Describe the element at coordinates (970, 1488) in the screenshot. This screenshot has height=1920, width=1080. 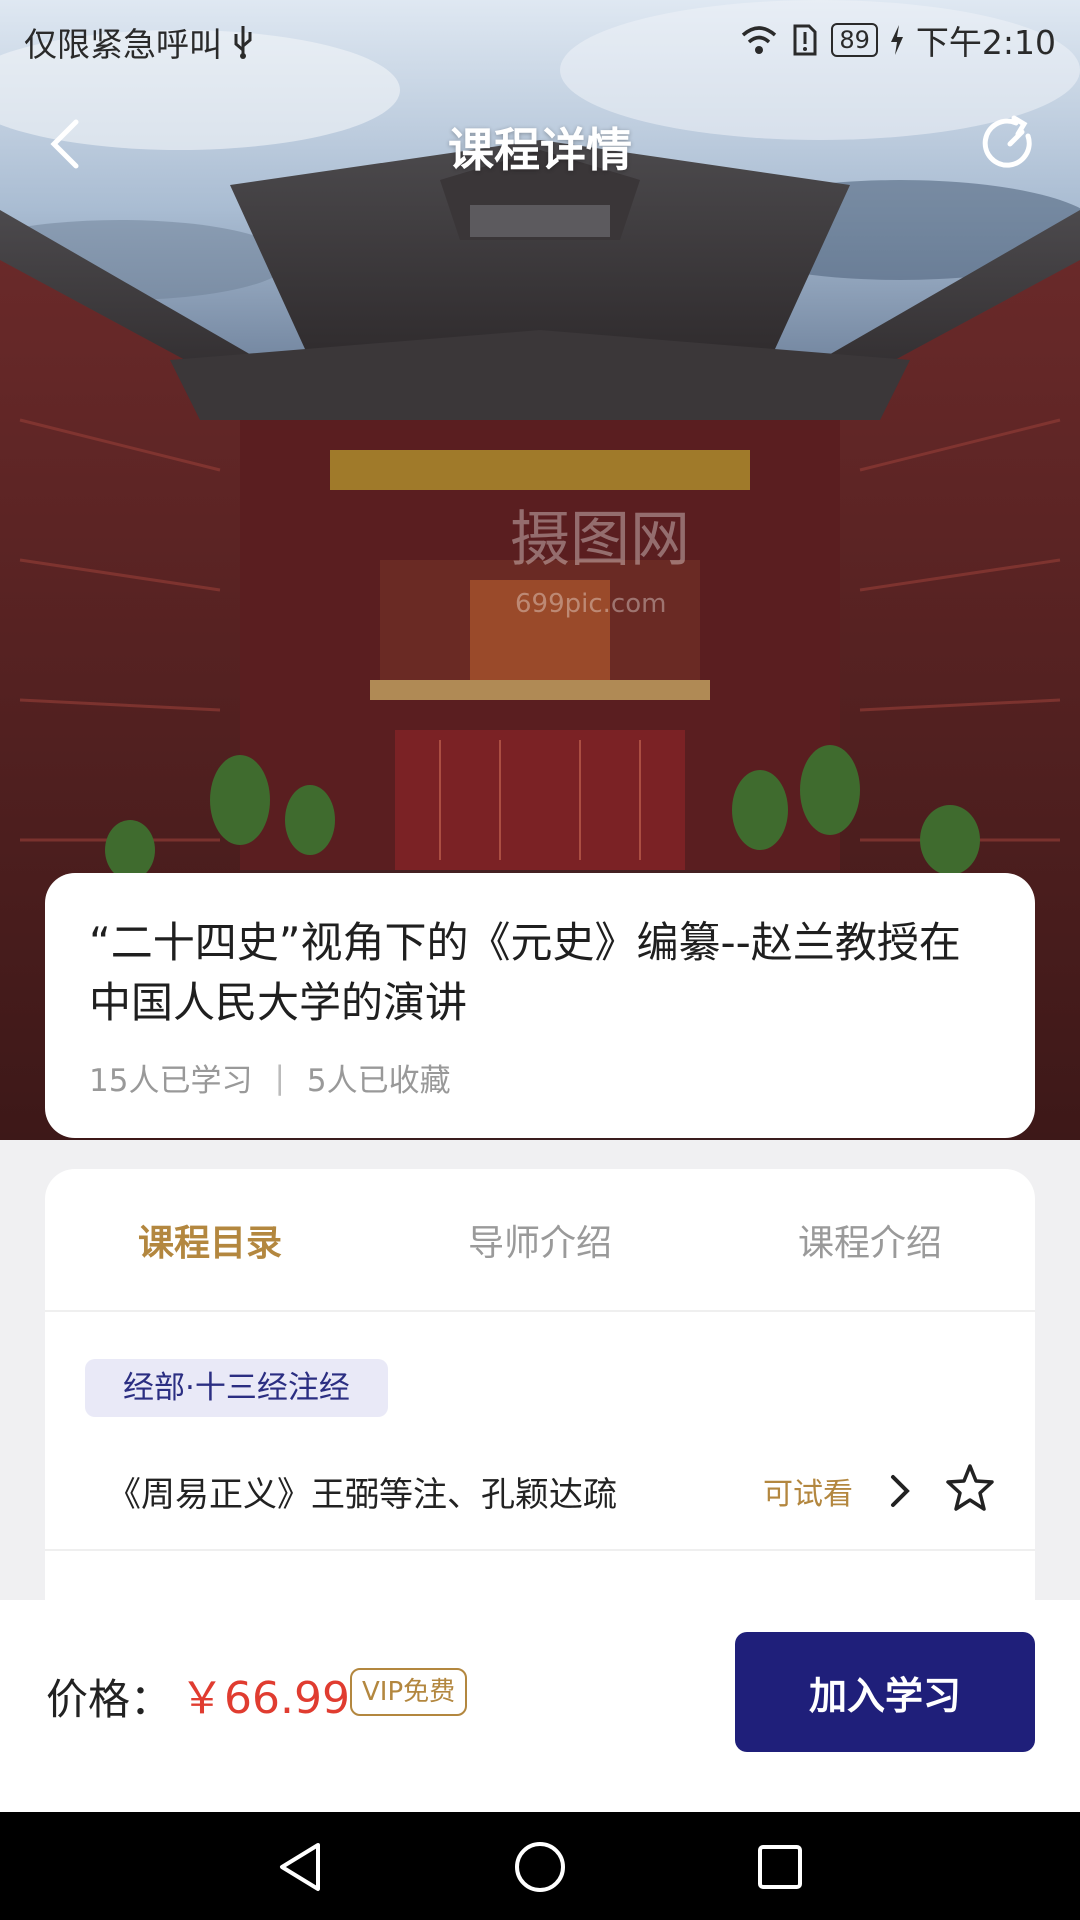
I see `star-icon` at that location.